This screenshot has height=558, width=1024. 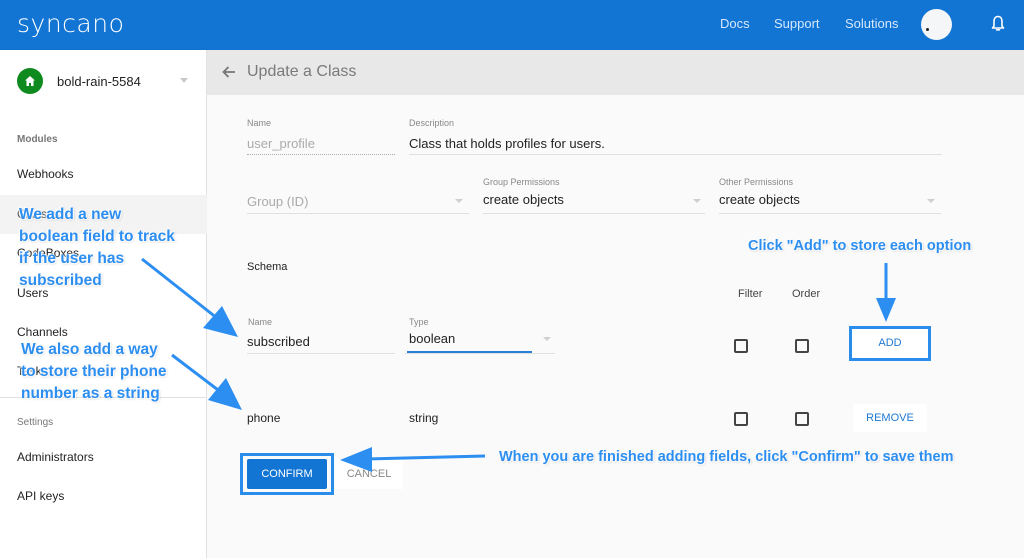 I want to click on note-2-line: to store their phone, so click(x=94, y=371).